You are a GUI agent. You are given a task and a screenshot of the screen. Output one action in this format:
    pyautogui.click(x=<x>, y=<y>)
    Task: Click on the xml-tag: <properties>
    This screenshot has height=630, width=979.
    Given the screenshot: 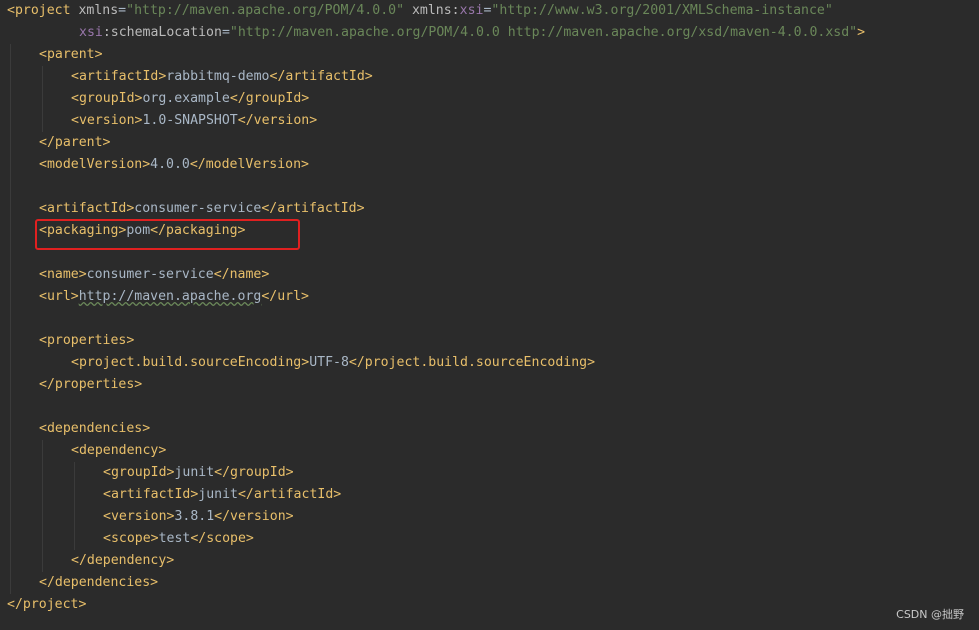 What is the action you would take?
    pyautogui.click(x=87, y=340)
    